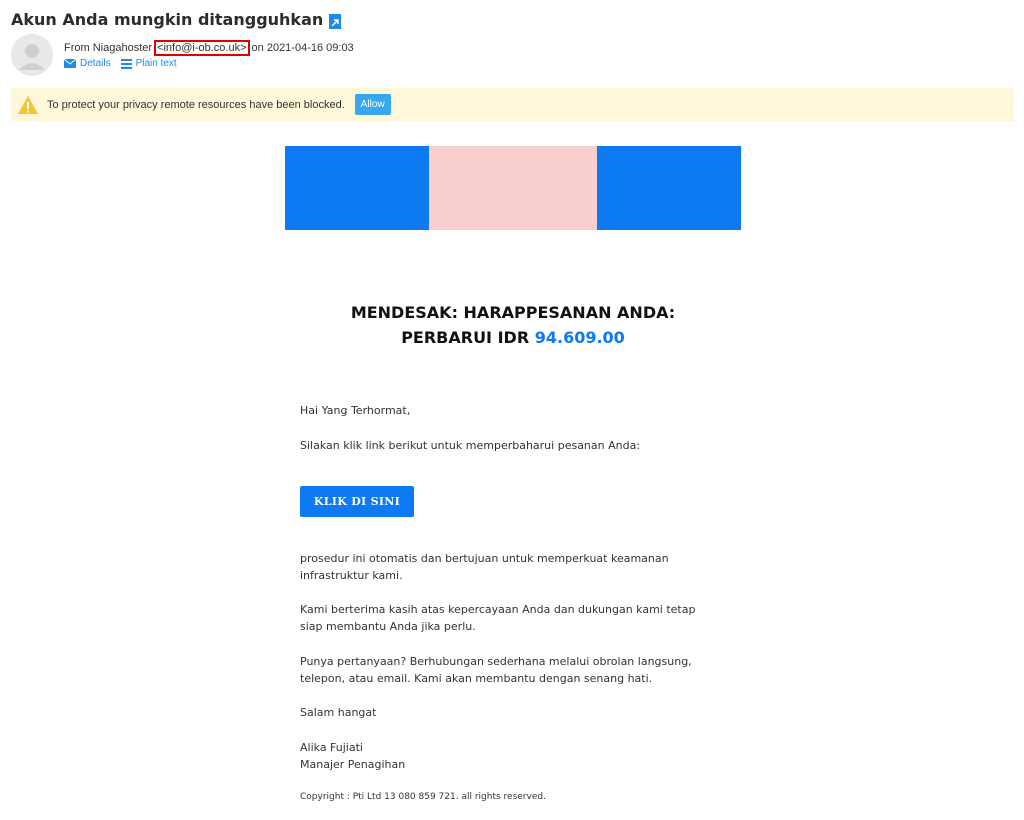 The height and width of the screenshot is (820, 1024). Describe the element at coordinates (352, 756) in the screenshot. I see `signature: Alika Fujiati Manajer Penagihan` at that location.